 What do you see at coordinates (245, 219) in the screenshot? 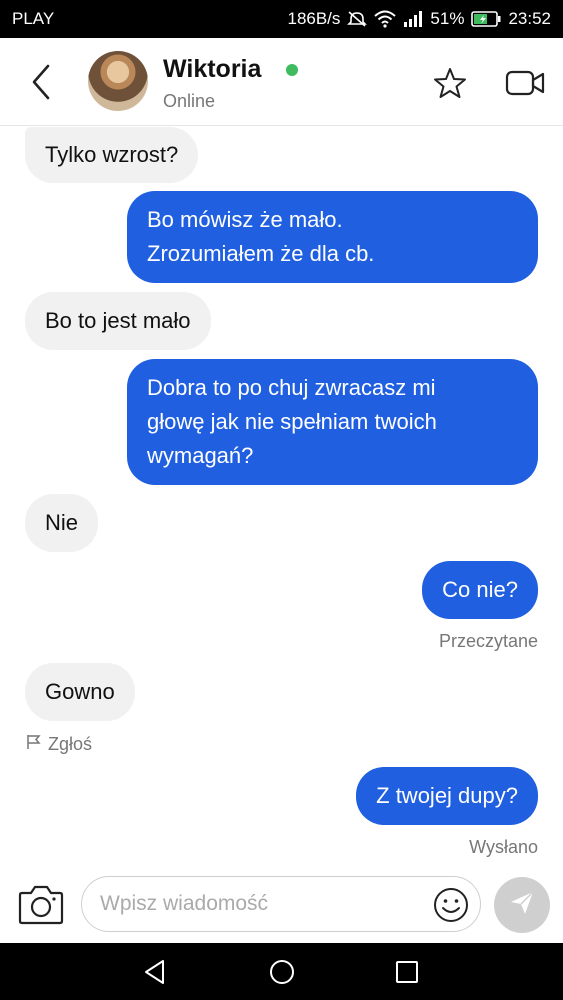
I see `message-text-line: Bo mówisz że mało.` at bounding box center [245, 219].